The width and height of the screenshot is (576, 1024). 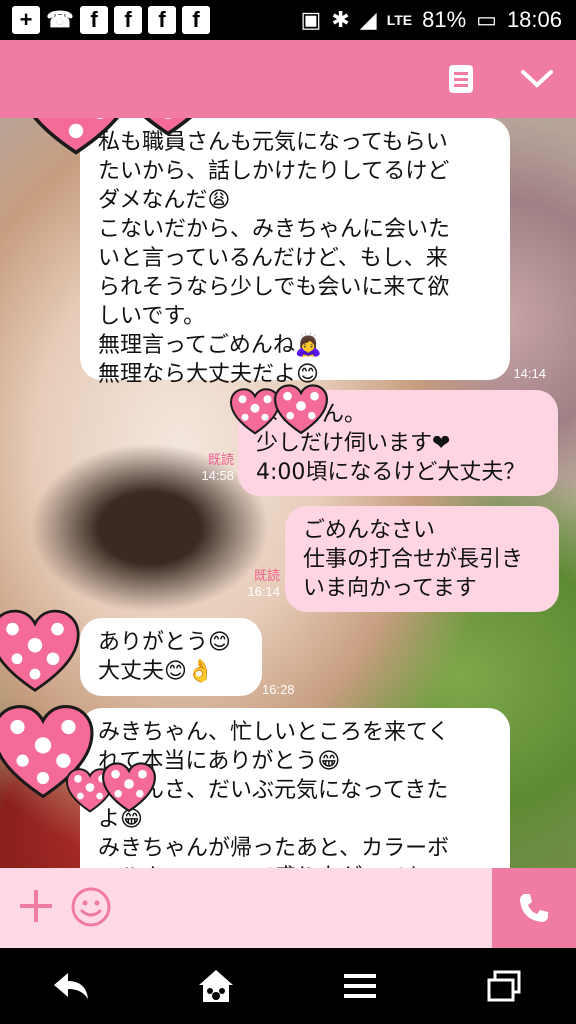 What do you see at coordinates (422, 559) in the screenshot?
I see `message-bubble-out: ごめんなさい 仕事の打合せが長引き いま向かってます` at bounding box center [422, 559].